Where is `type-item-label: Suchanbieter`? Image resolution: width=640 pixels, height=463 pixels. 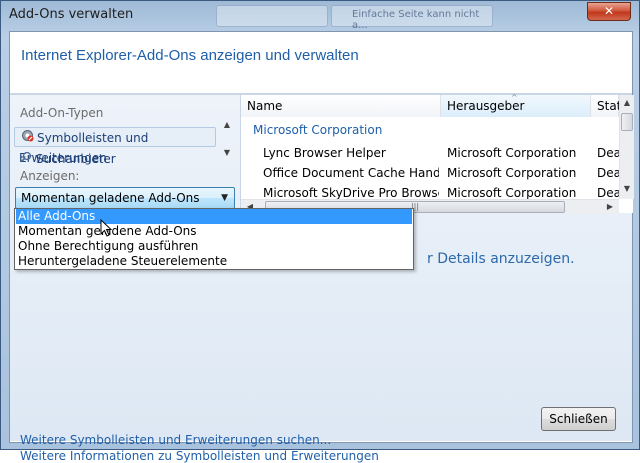
type-item-label: Suchanbieter is located at coordinates (76, 159).